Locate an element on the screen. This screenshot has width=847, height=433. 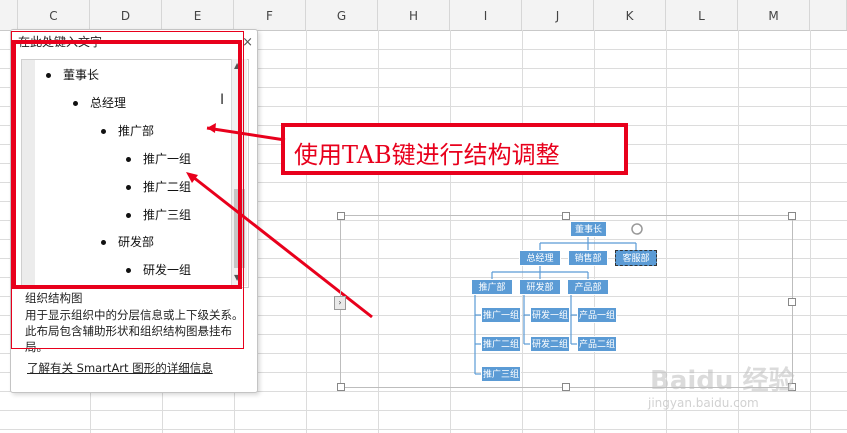
node-level2-selected: 客服部 is located at coordinates (636, 258).